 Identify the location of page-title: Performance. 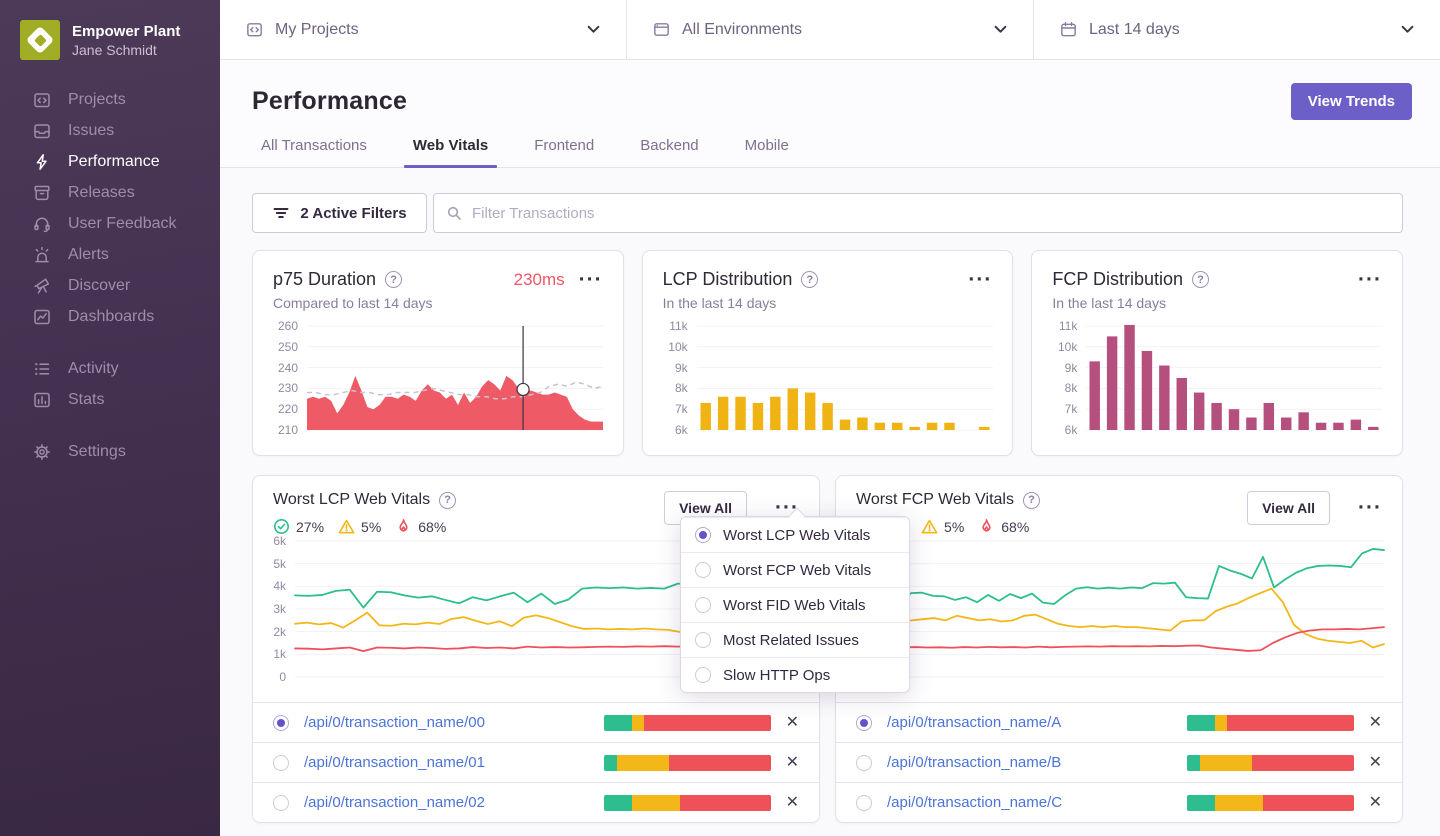
(330, 100).